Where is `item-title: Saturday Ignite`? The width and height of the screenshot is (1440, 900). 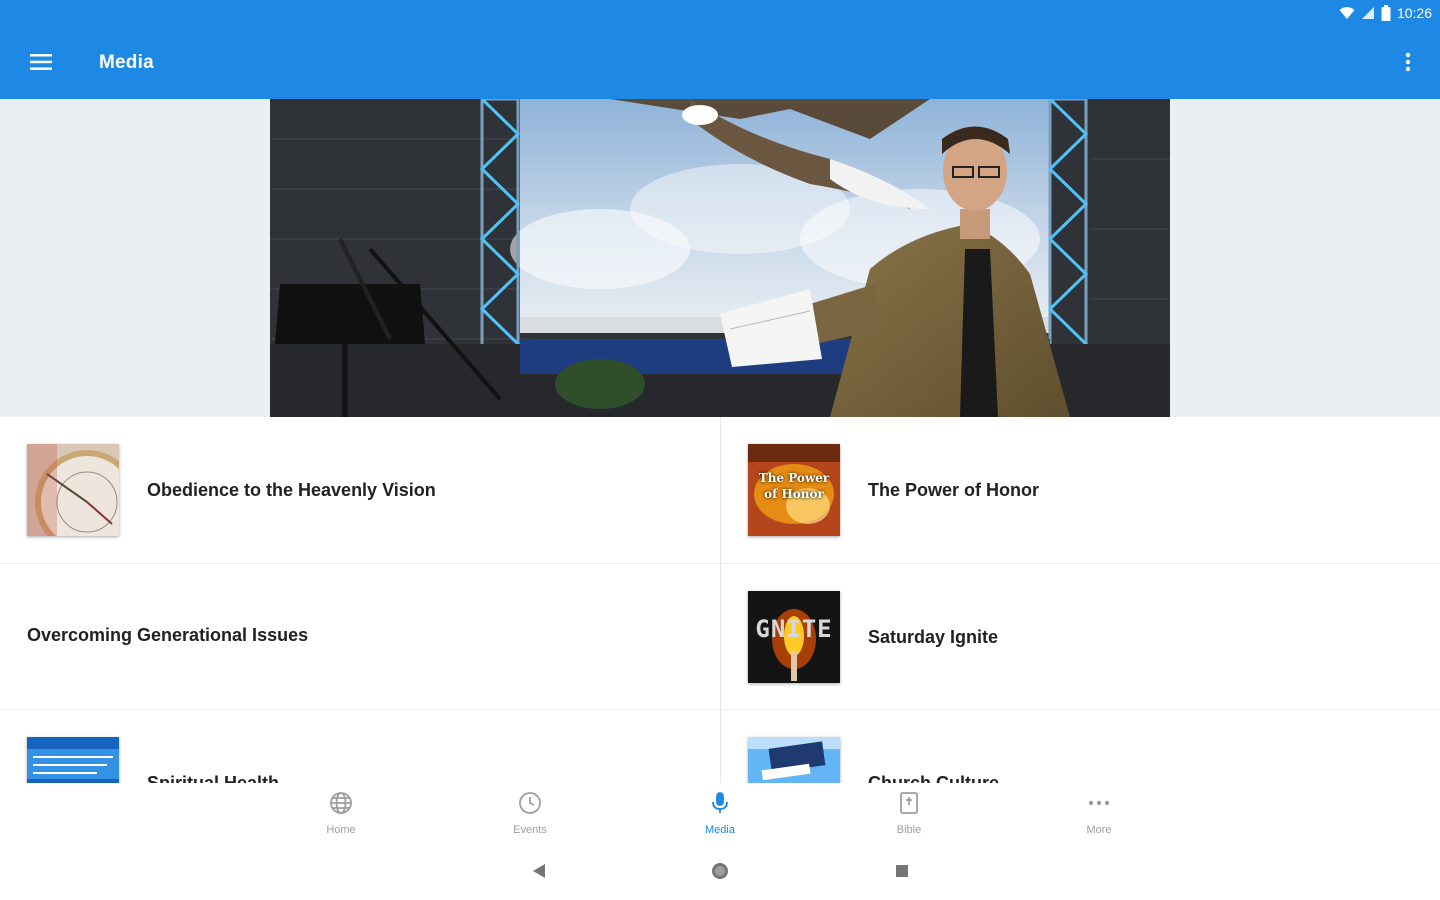 item-title: Saturday Ignite is located at coordinates (933, 636).